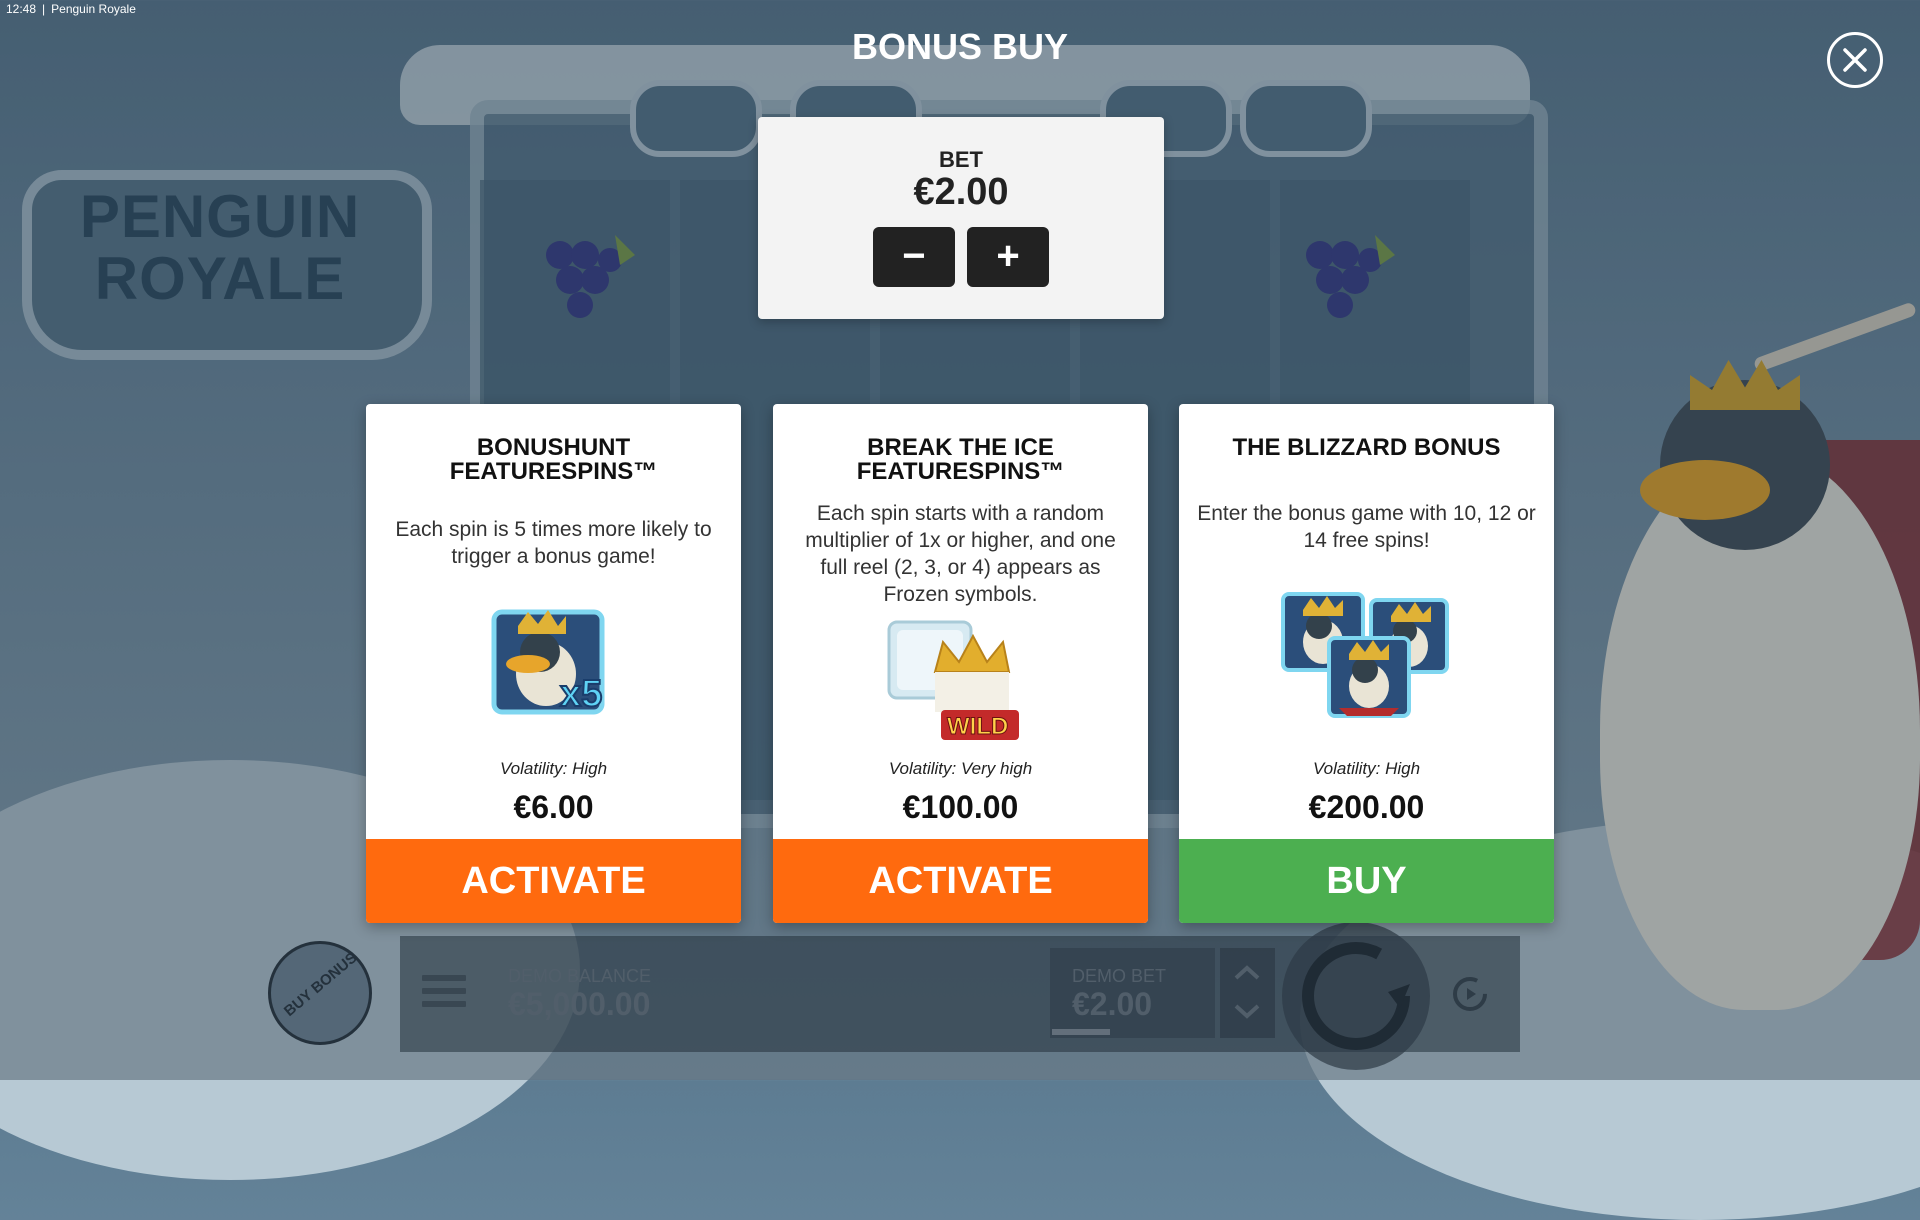 The height and width of the screenshot is (1220, 1920). What do you see at coordinates (960, 459) in the screenshot?
I see `card-title: BREAK THE ICE FEATURESPINS™` at bounding box center [960, 459].